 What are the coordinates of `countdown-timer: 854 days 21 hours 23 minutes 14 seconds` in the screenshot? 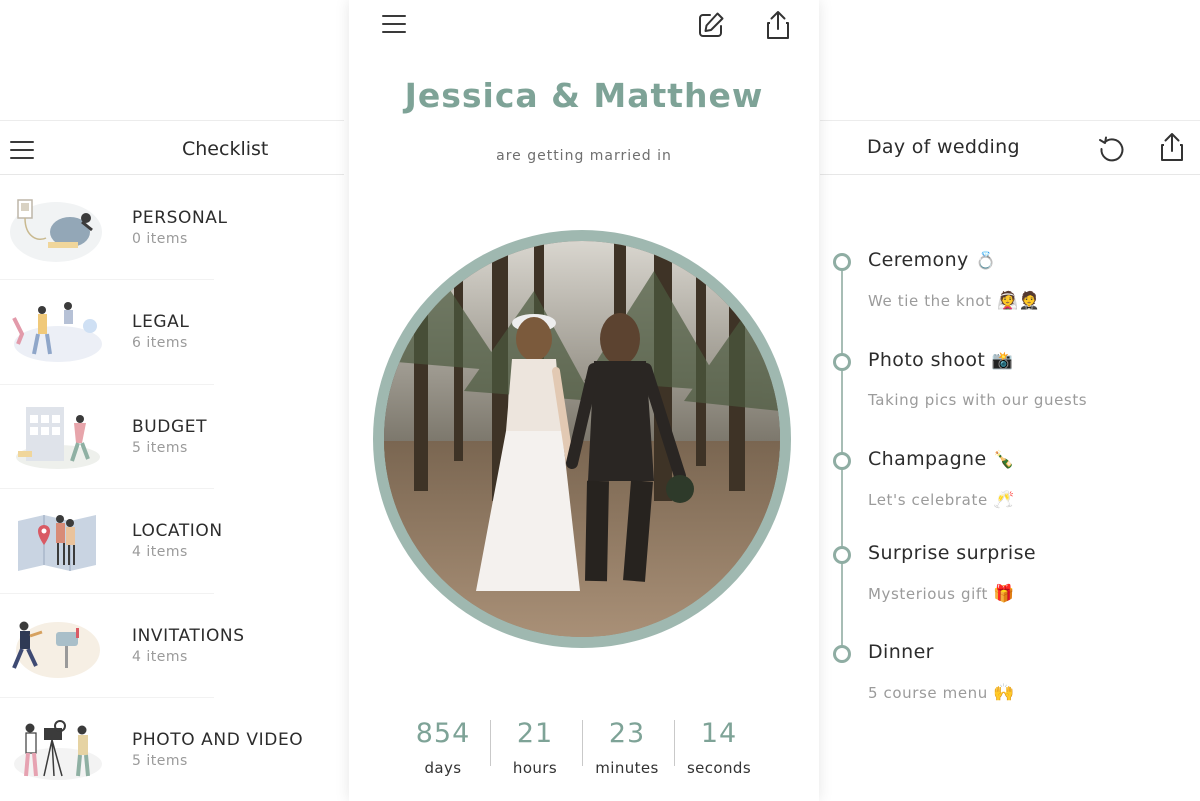 It's located at (583, 758).